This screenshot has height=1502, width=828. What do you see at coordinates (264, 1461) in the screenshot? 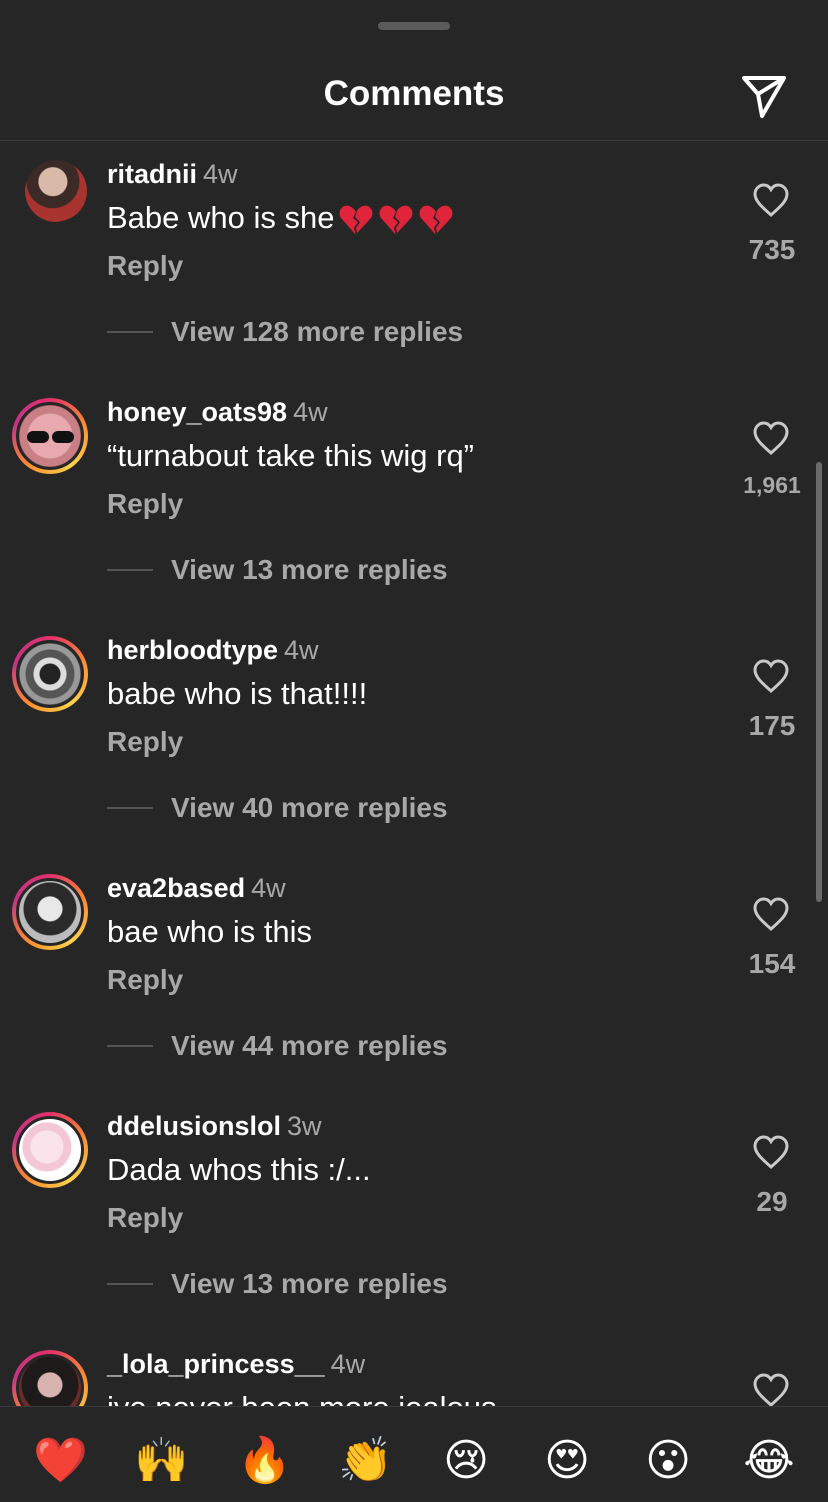
I see `fire-emoji-button: 🔥` at bounding box center [264, 1461].